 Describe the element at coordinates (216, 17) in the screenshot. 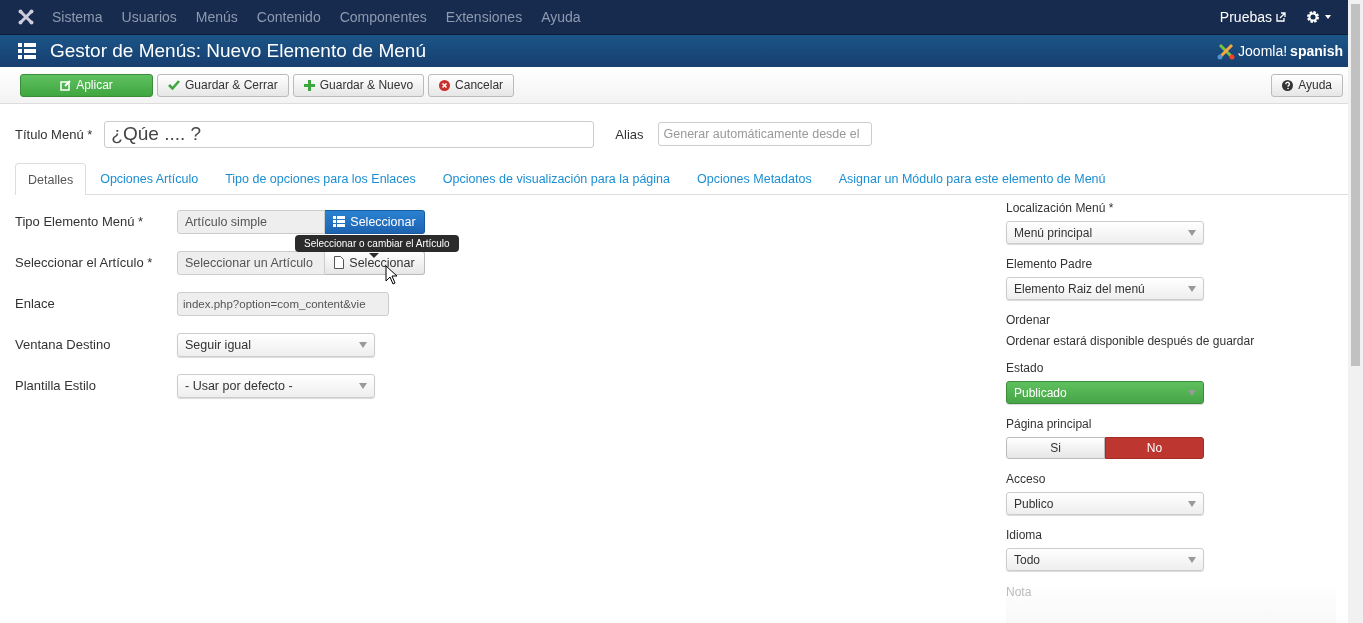

I see `menu-item: Menús` at that location.